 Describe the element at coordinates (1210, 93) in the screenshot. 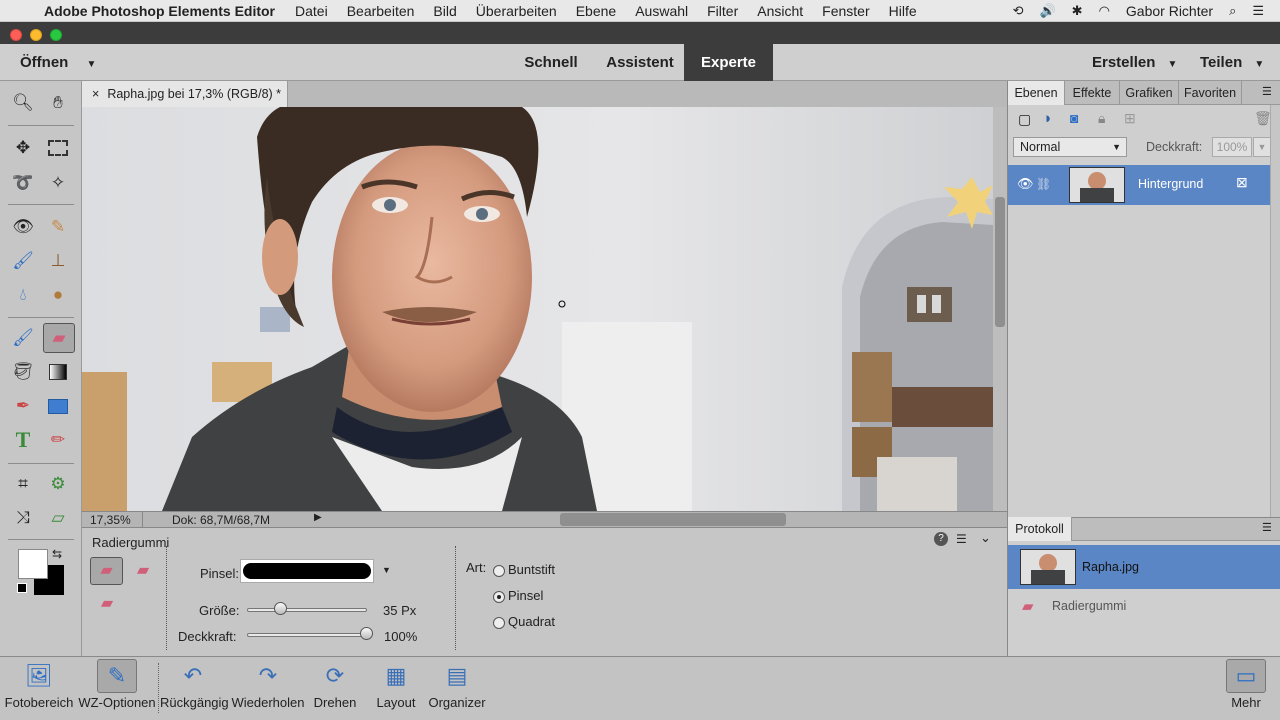

I see `tab-favoriten: Favoriten` at that location.